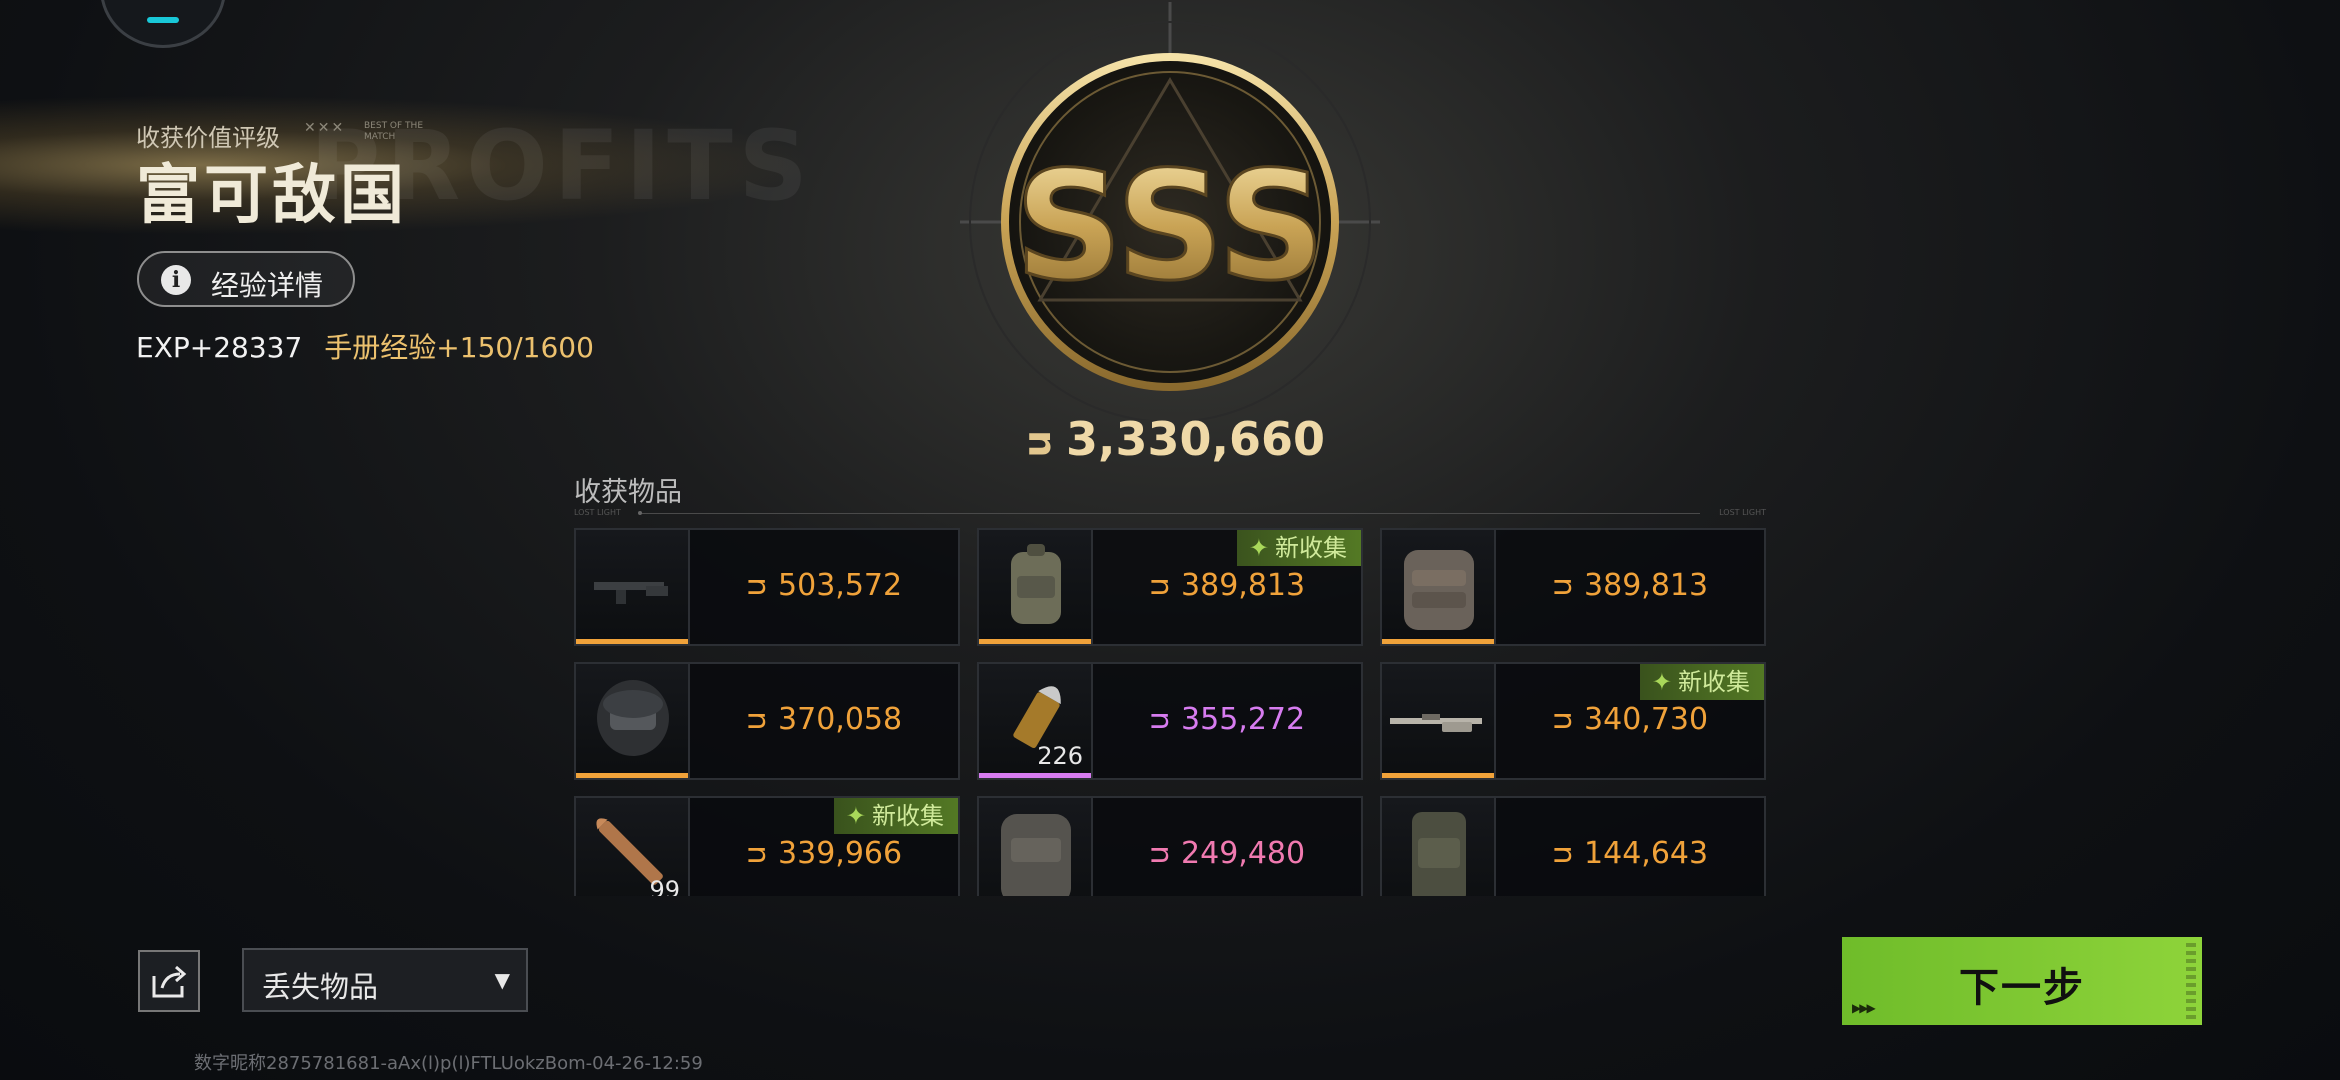 The height and width of the screenshot is (1080, 2340). Describe the element at coordinates (502, 980) in the screenshot. I see `chevron-down-icon: ▼` at that location.